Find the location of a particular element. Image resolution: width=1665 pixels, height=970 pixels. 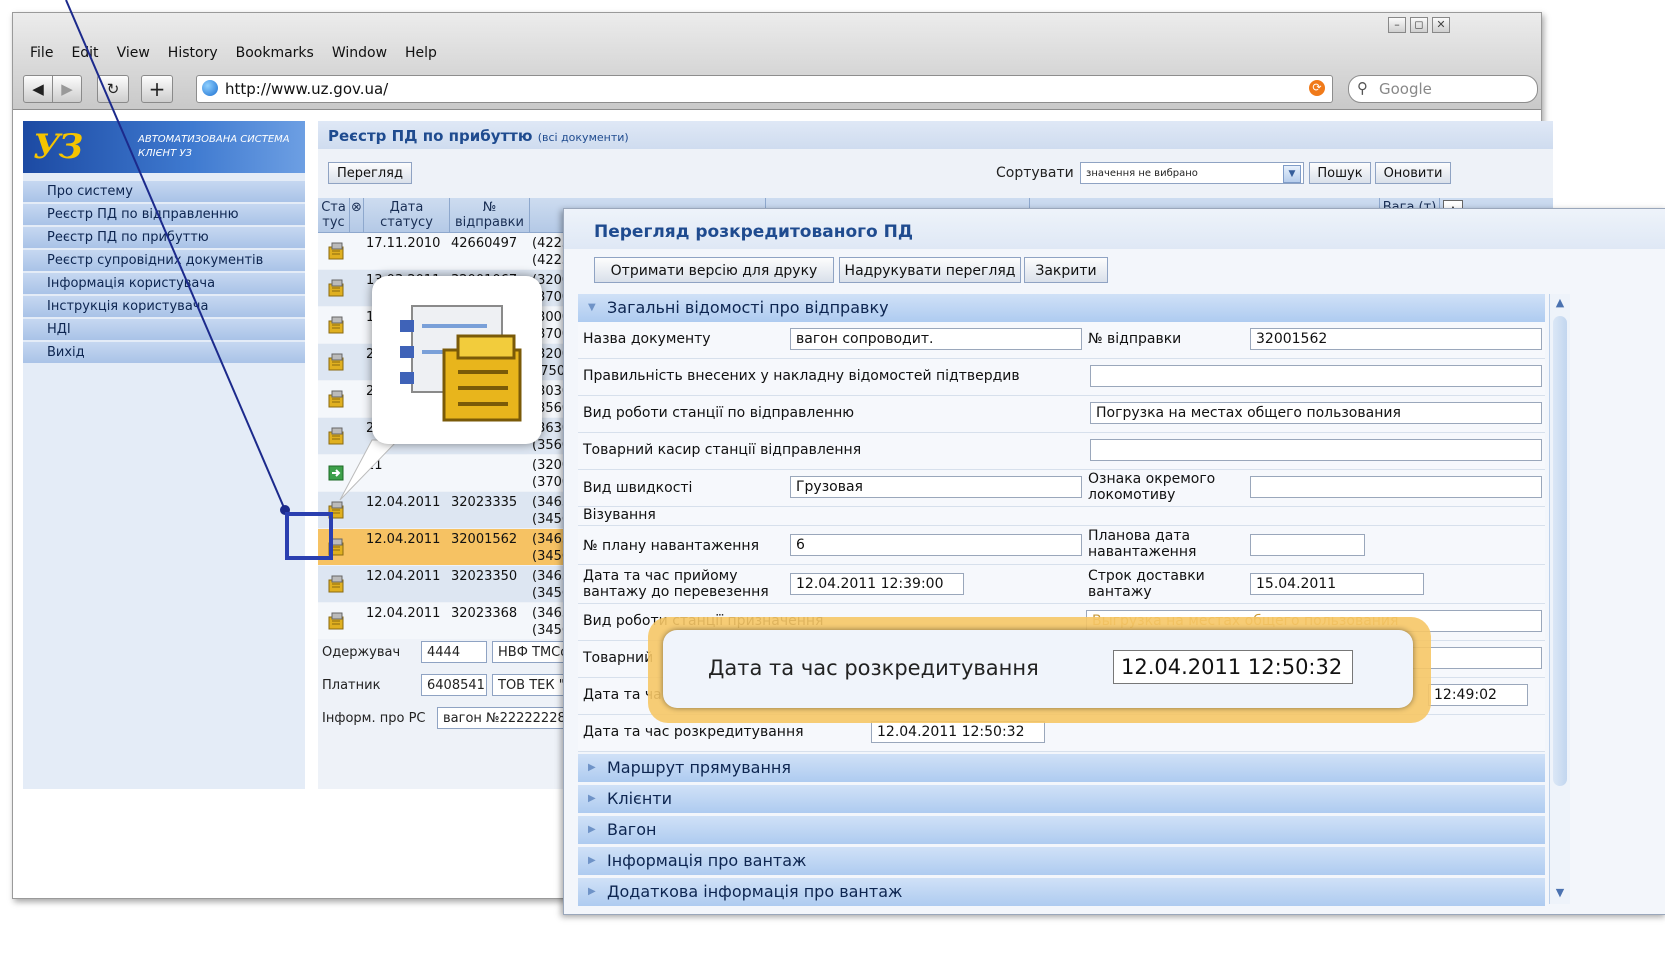

form-row: Візування is located at coordinates (1061, 516).